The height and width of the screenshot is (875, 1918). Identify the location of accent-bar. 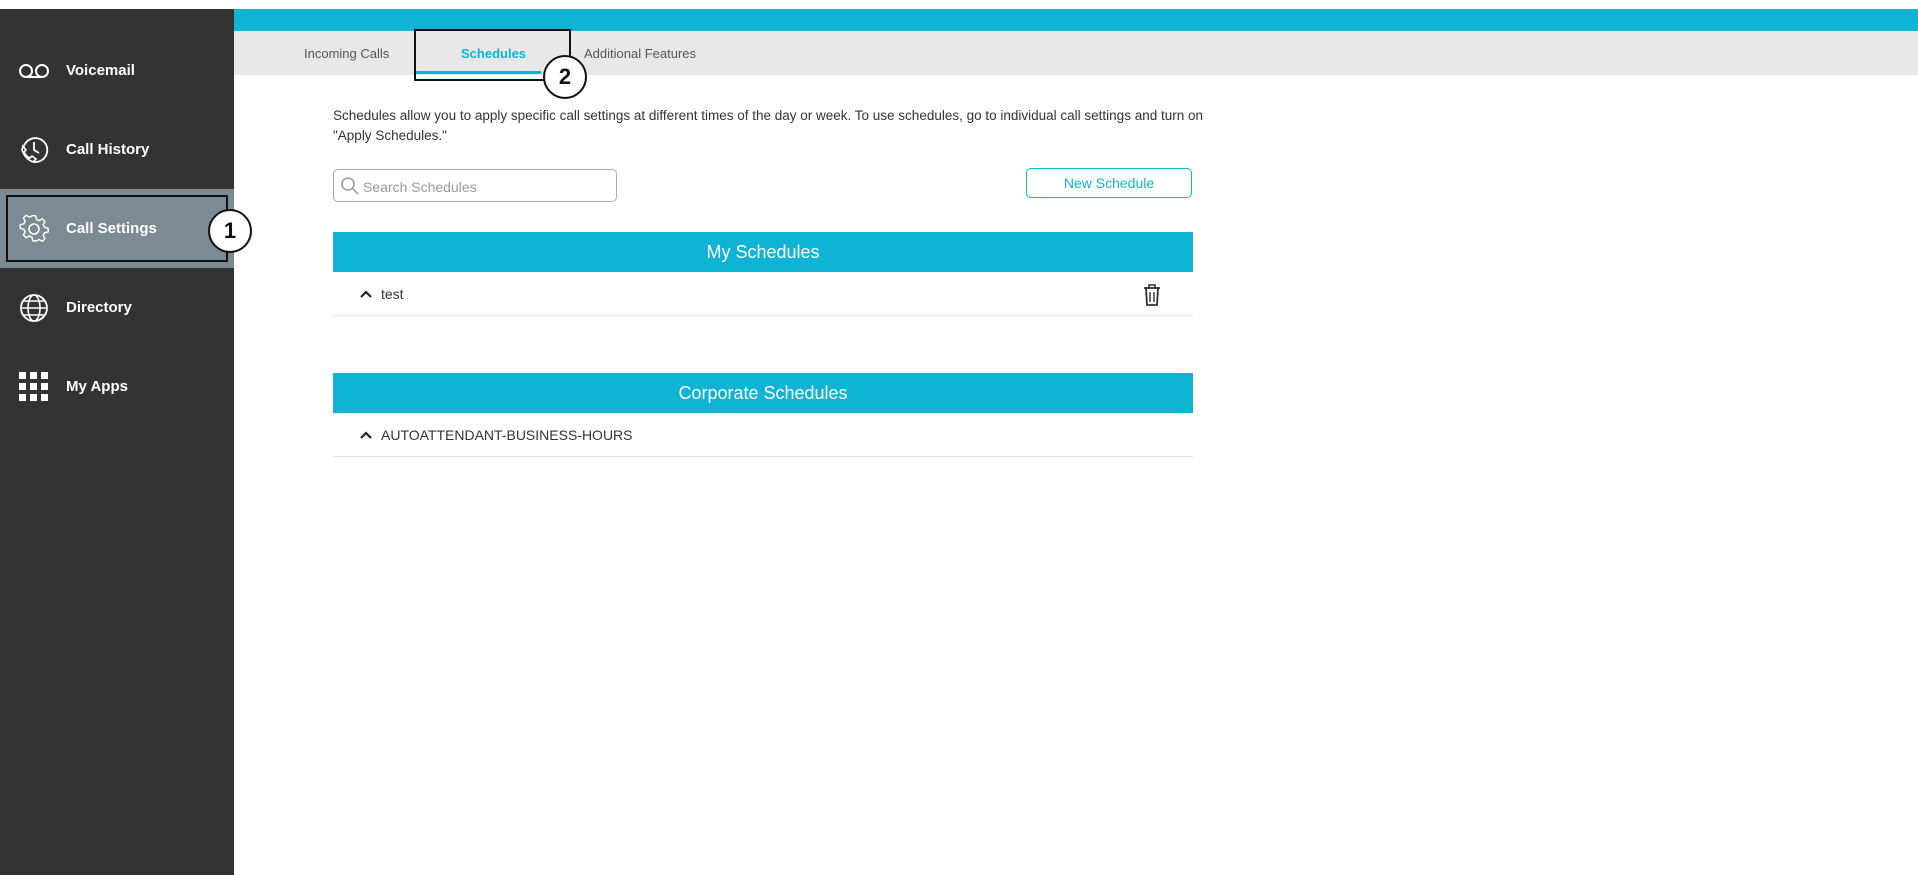
(1067, 20).